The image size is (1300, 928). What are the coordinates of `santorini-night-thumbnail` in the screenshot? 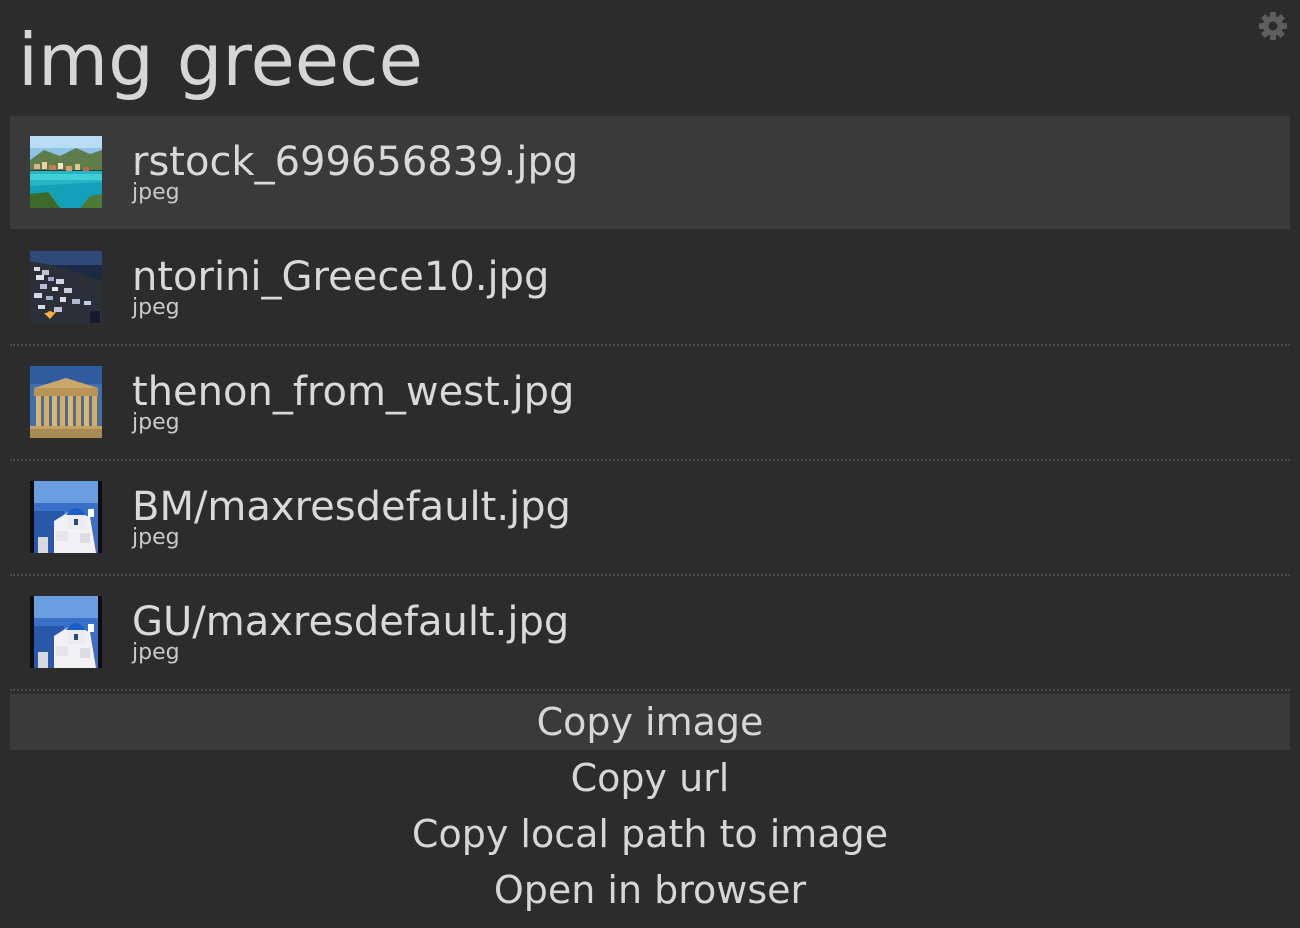 It's located at (66, 287).